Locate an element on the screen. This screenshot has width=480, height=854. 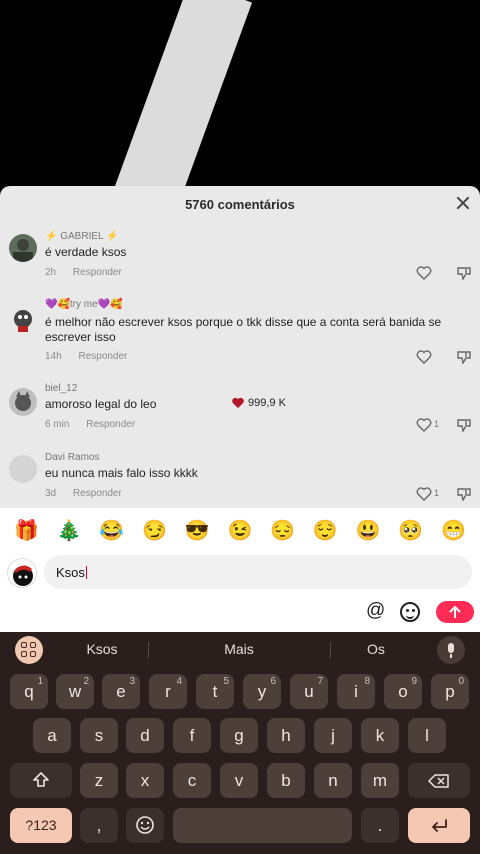
comment-meta: 3d Responder is located at coordinates (88, 493).